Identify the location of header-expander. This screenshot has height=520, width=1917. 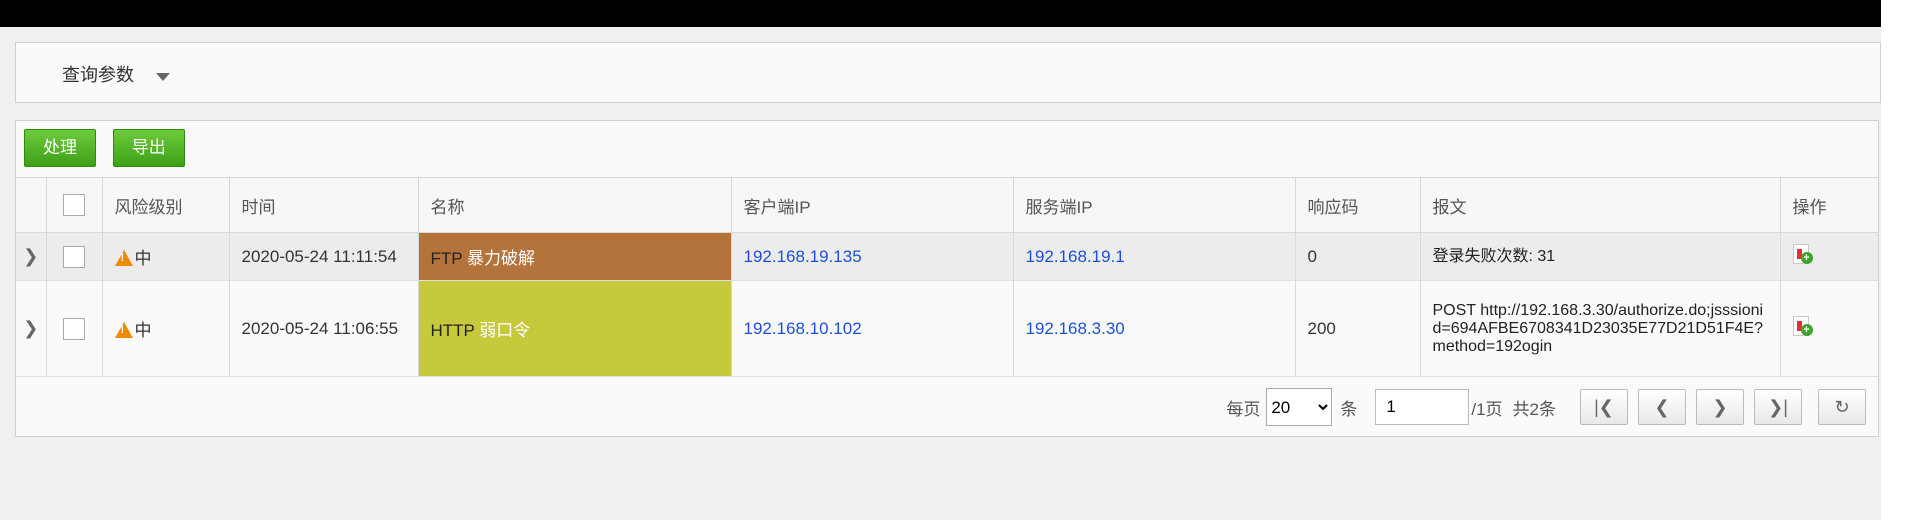
(31, 205).